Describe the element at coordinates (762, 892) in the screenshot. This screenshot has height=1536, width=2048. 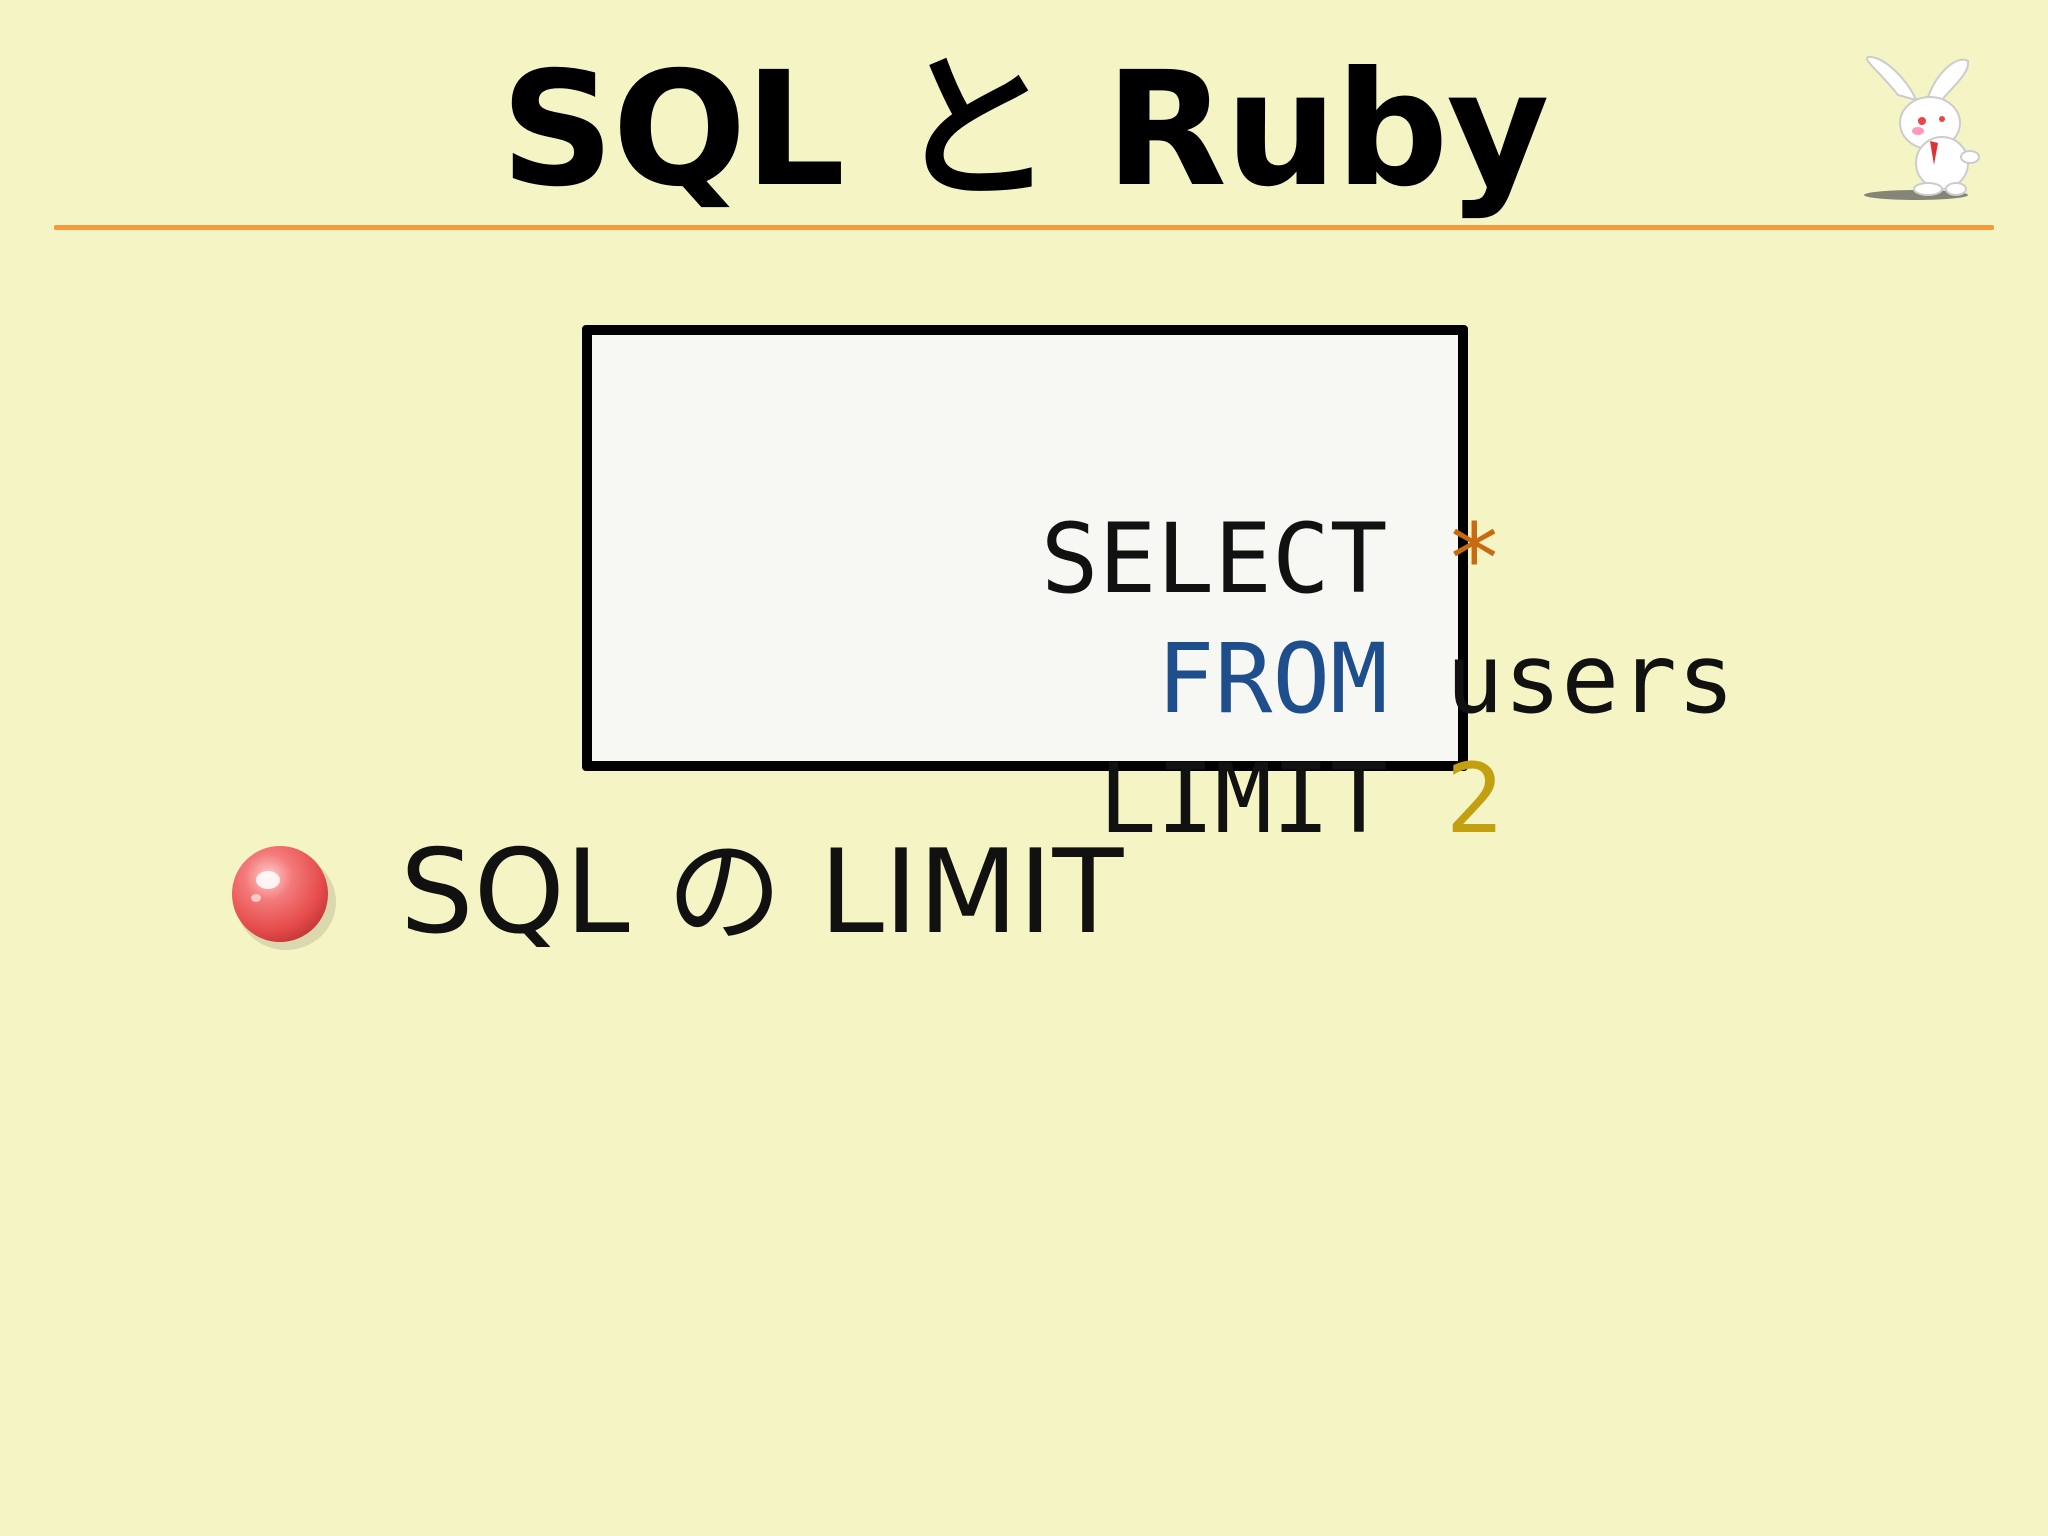
I see `bullet-item-text: SQL の LIMIT` at that location.